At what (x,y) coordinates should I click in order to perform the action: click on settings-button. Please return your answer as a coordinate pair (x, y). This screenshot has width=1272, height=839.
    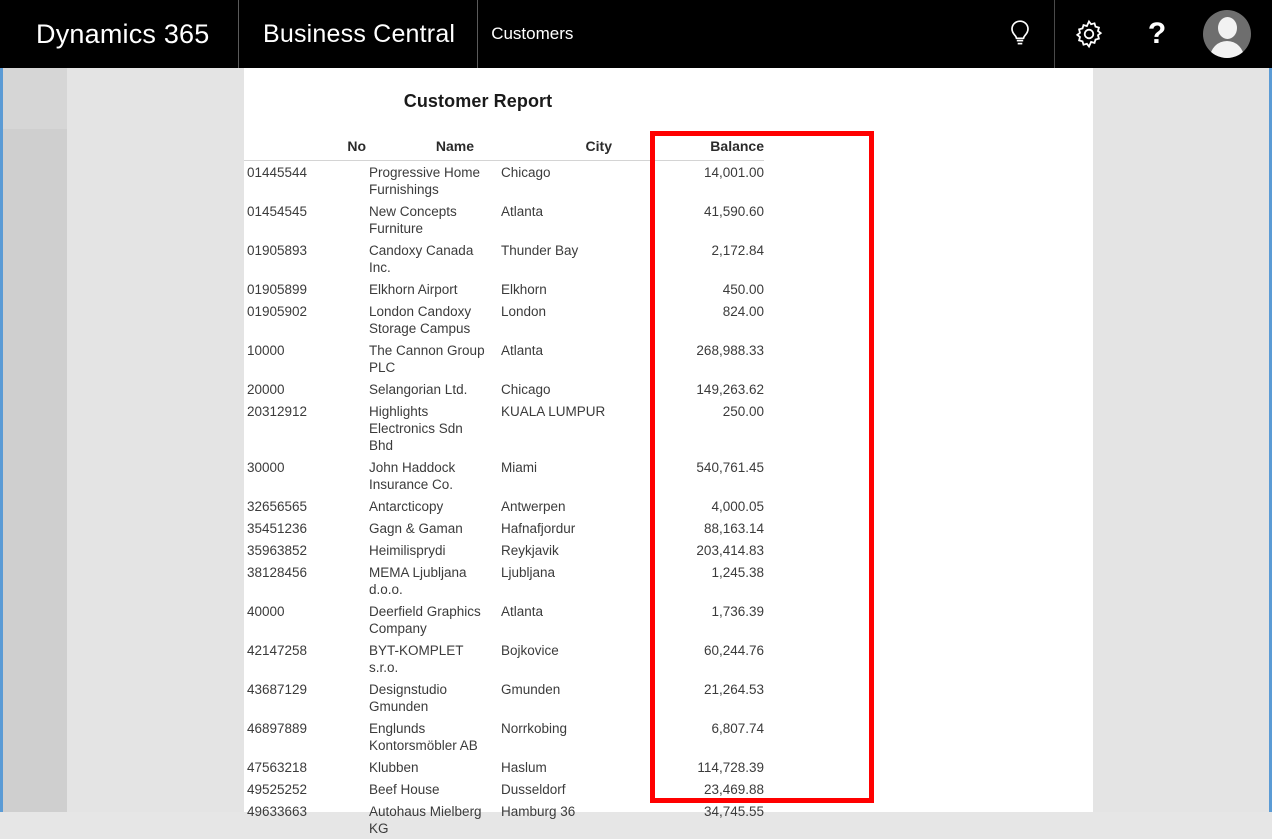
    Looking at the image, I should click on (1089, 34).